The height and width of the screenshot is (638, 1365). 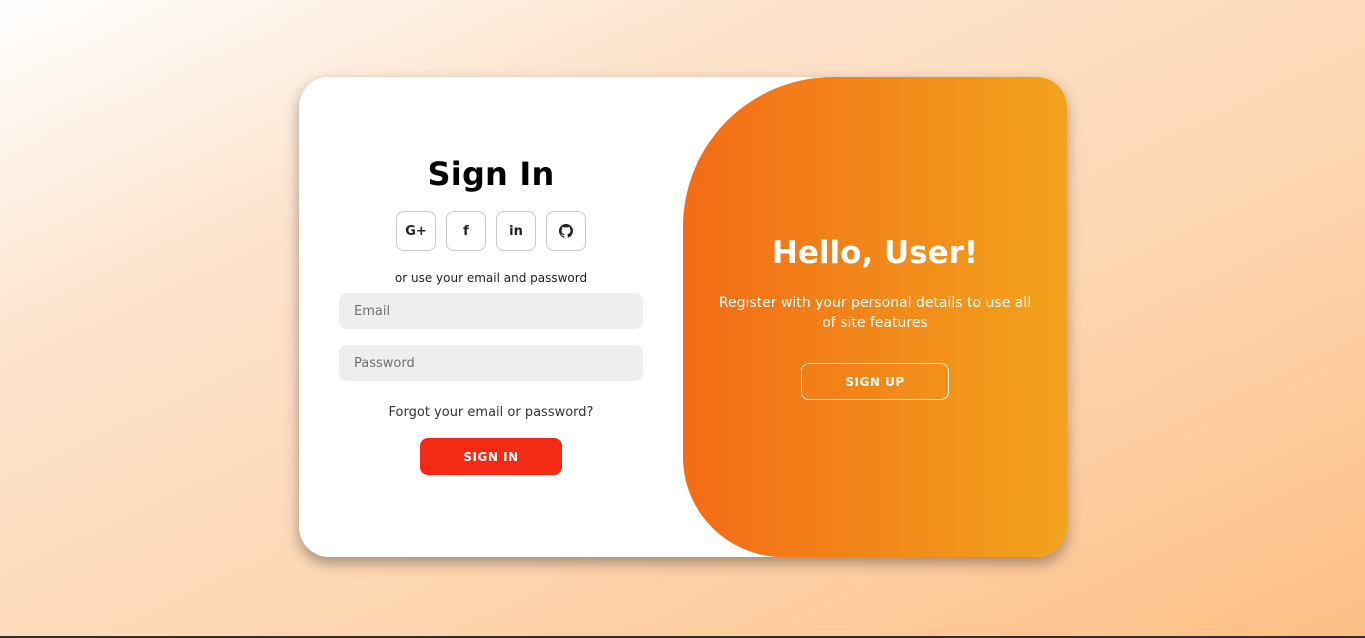 I want to click on welcome-title: Hello, User!, so click(x=875, y=253).